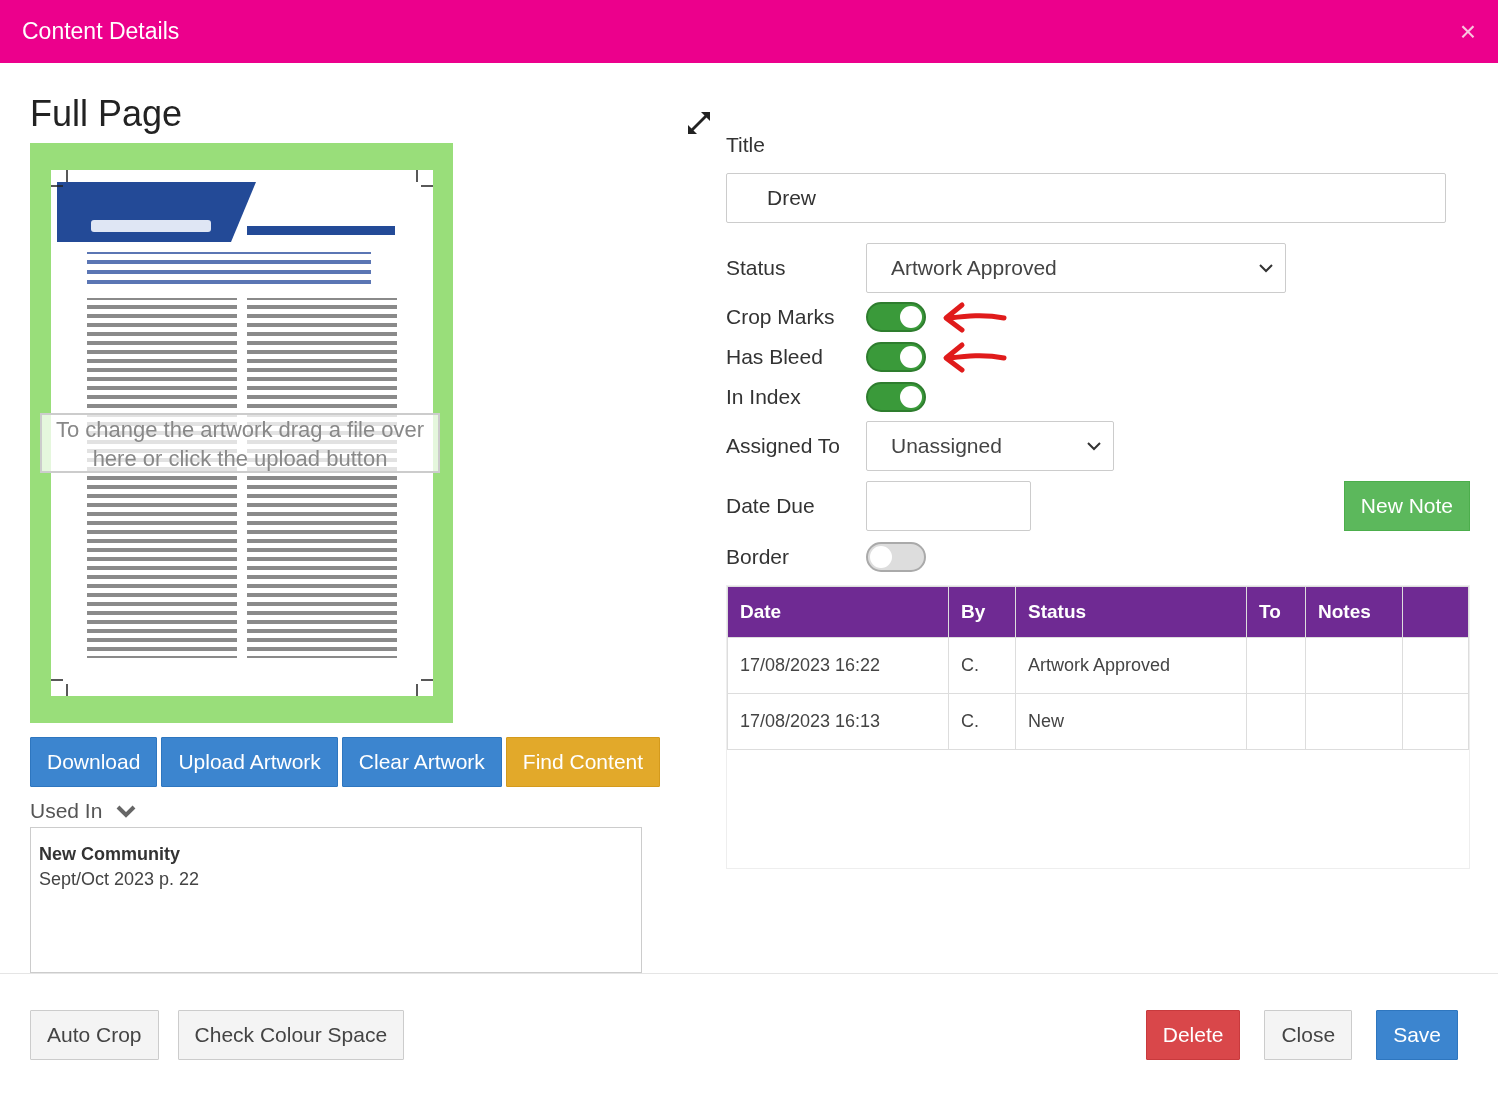 This screenshot has height=1120, width=1498. Describe the element at coordinates (101, 31) in the screenshot. I see `dialog-title: Content Details` at that location.